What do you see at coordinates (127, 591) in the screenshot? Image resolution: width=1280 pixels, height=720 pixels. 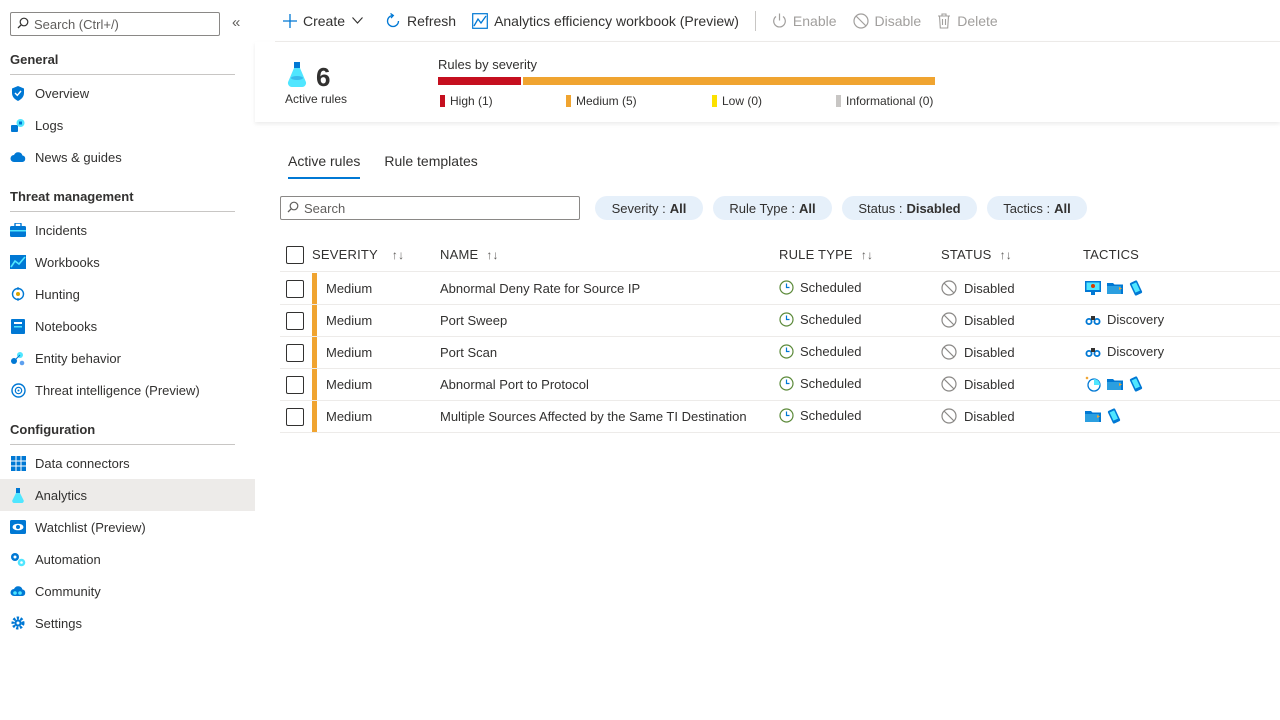 I see `sidebar-item-community: Community` at bounding box center [127, 591].